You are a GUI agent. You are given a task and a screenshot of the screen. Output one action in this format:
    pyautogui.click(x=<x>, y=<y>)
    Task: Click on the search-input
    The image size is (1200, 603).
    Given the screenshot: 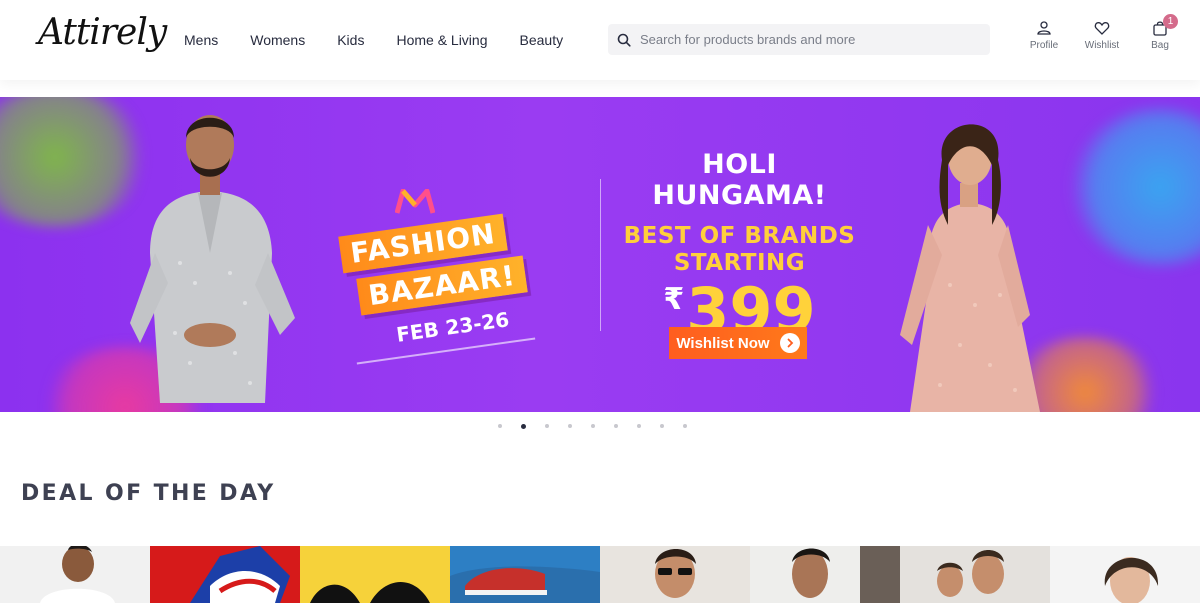 What is the action you would take?
    pyautogui.click(x=805, y=39)
    